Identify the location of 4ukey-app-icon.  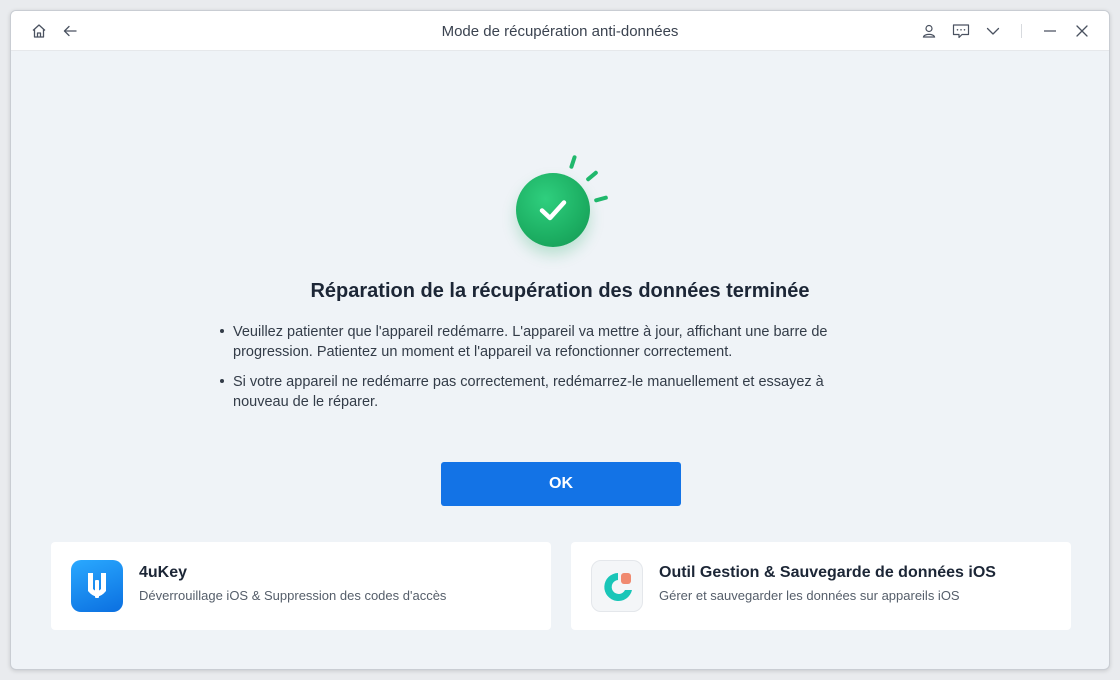
(97, 586).